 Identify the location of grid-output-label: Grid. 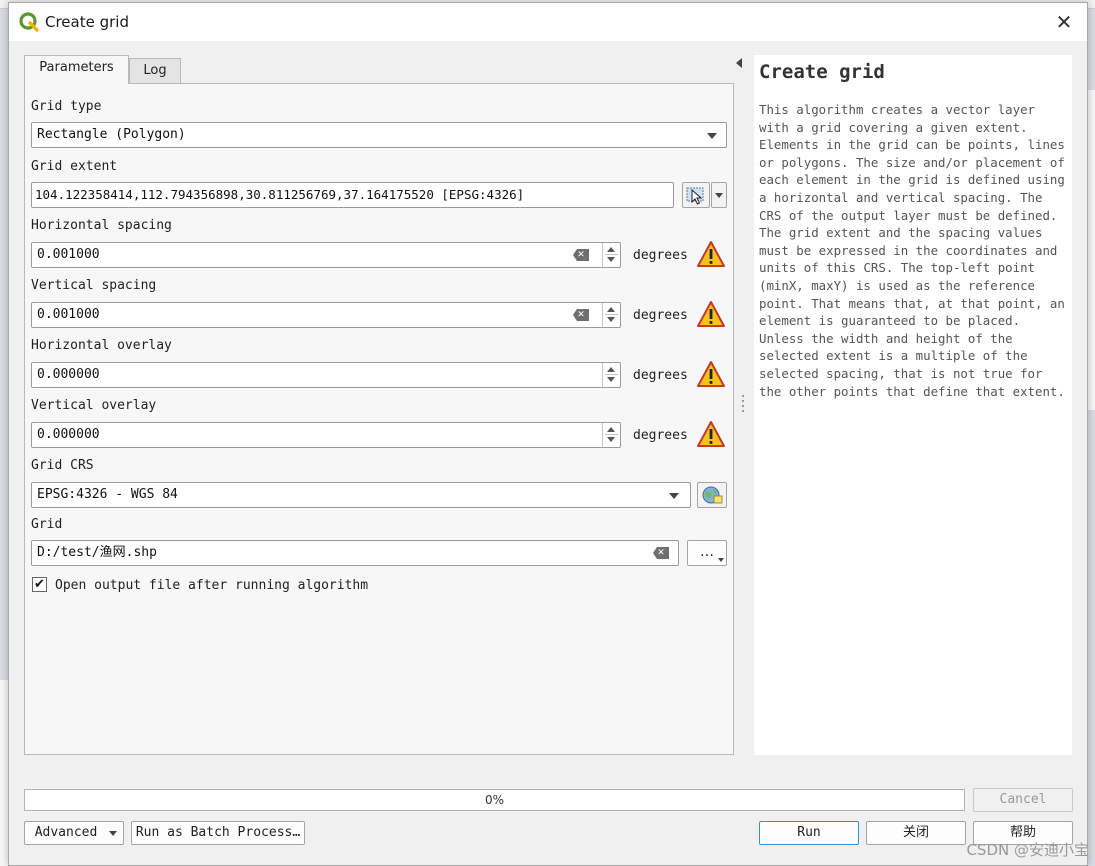
(47, 524).